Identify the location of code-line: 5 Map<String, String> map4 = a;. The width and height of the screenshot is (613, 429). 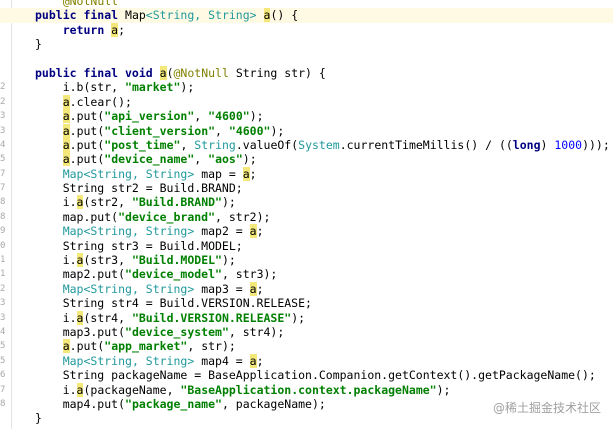
(306, 360).